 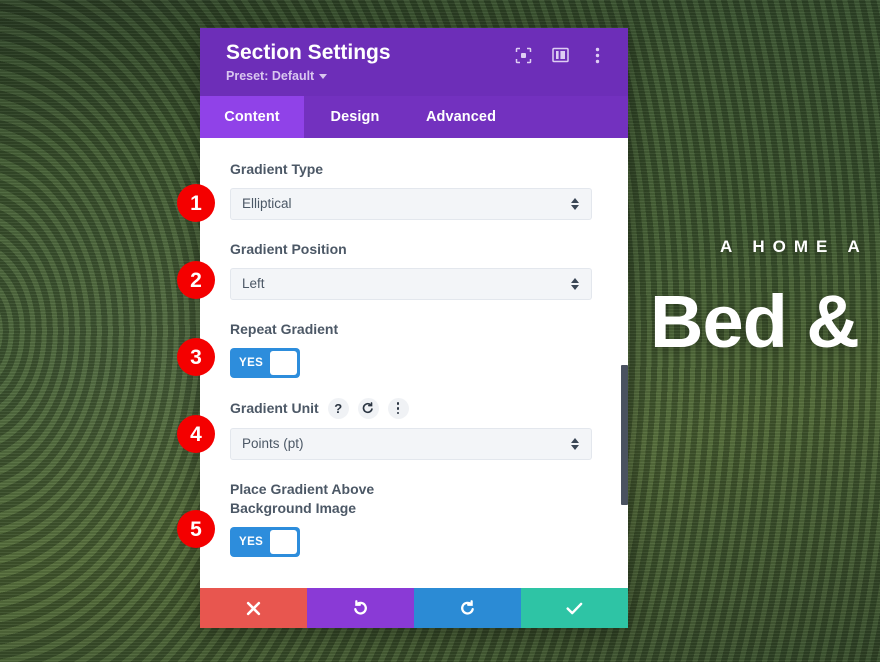 I want to click on modal-header-actions, so click(x=560, y=53).